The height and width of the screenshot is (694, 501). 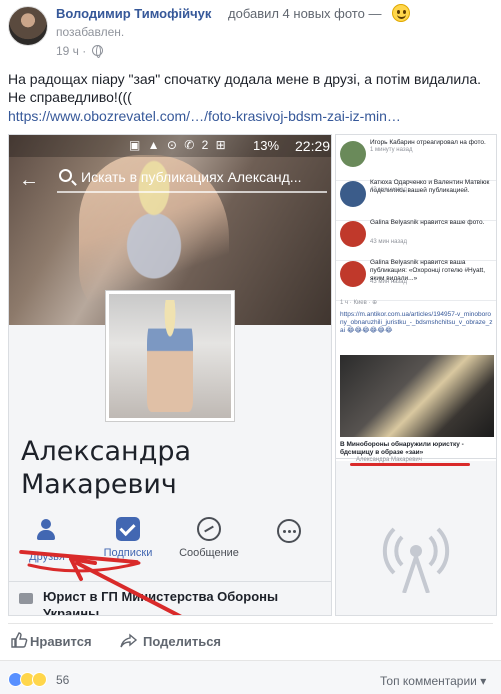 What do you see at coordinates (39, 679) in the screenshot?
I see `wow-reaction-icon` at bounding box center [39, 679].